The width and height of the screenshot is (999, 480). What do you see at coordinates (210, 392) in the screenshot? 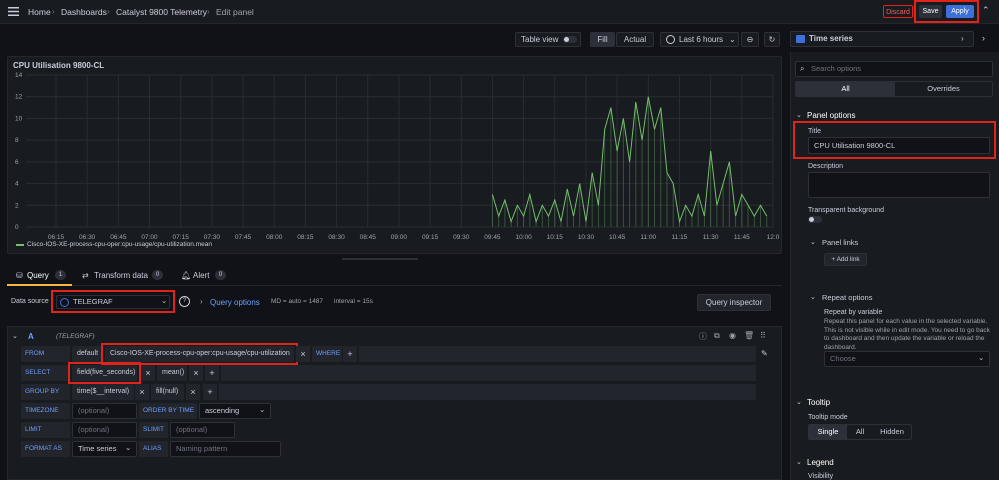
I see `add-groupby-button: +` at bounding box center [210, 392].